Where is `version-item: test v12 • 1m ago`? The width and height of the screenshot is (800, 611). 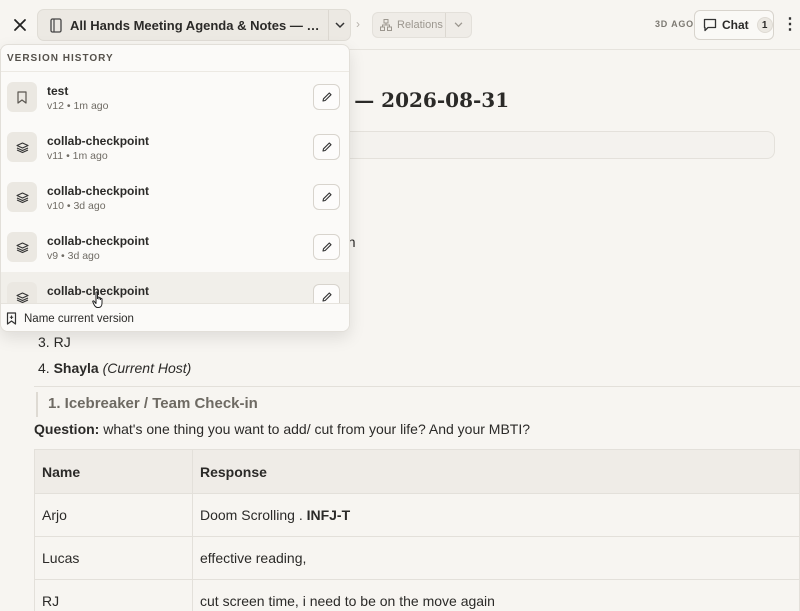
version-item: test v12 • 1m ago is located at coordinates (175, 97).